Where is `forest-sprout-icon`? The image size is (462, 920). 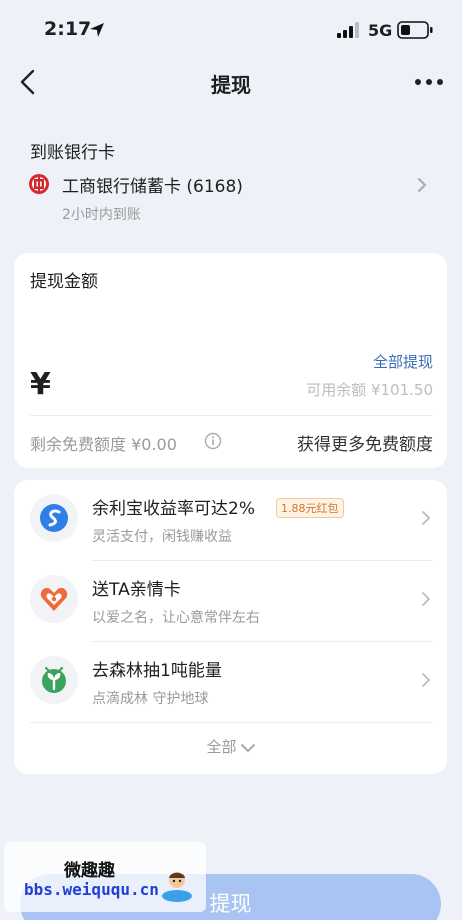 forest-sprout-icon is located at coordinates (54, 679).